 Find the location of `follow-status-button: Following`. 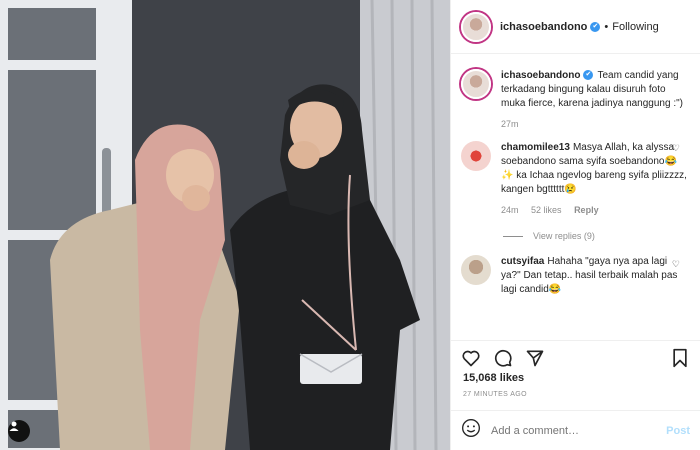

follow-status-button: Following is located at coordinates (635, 27).